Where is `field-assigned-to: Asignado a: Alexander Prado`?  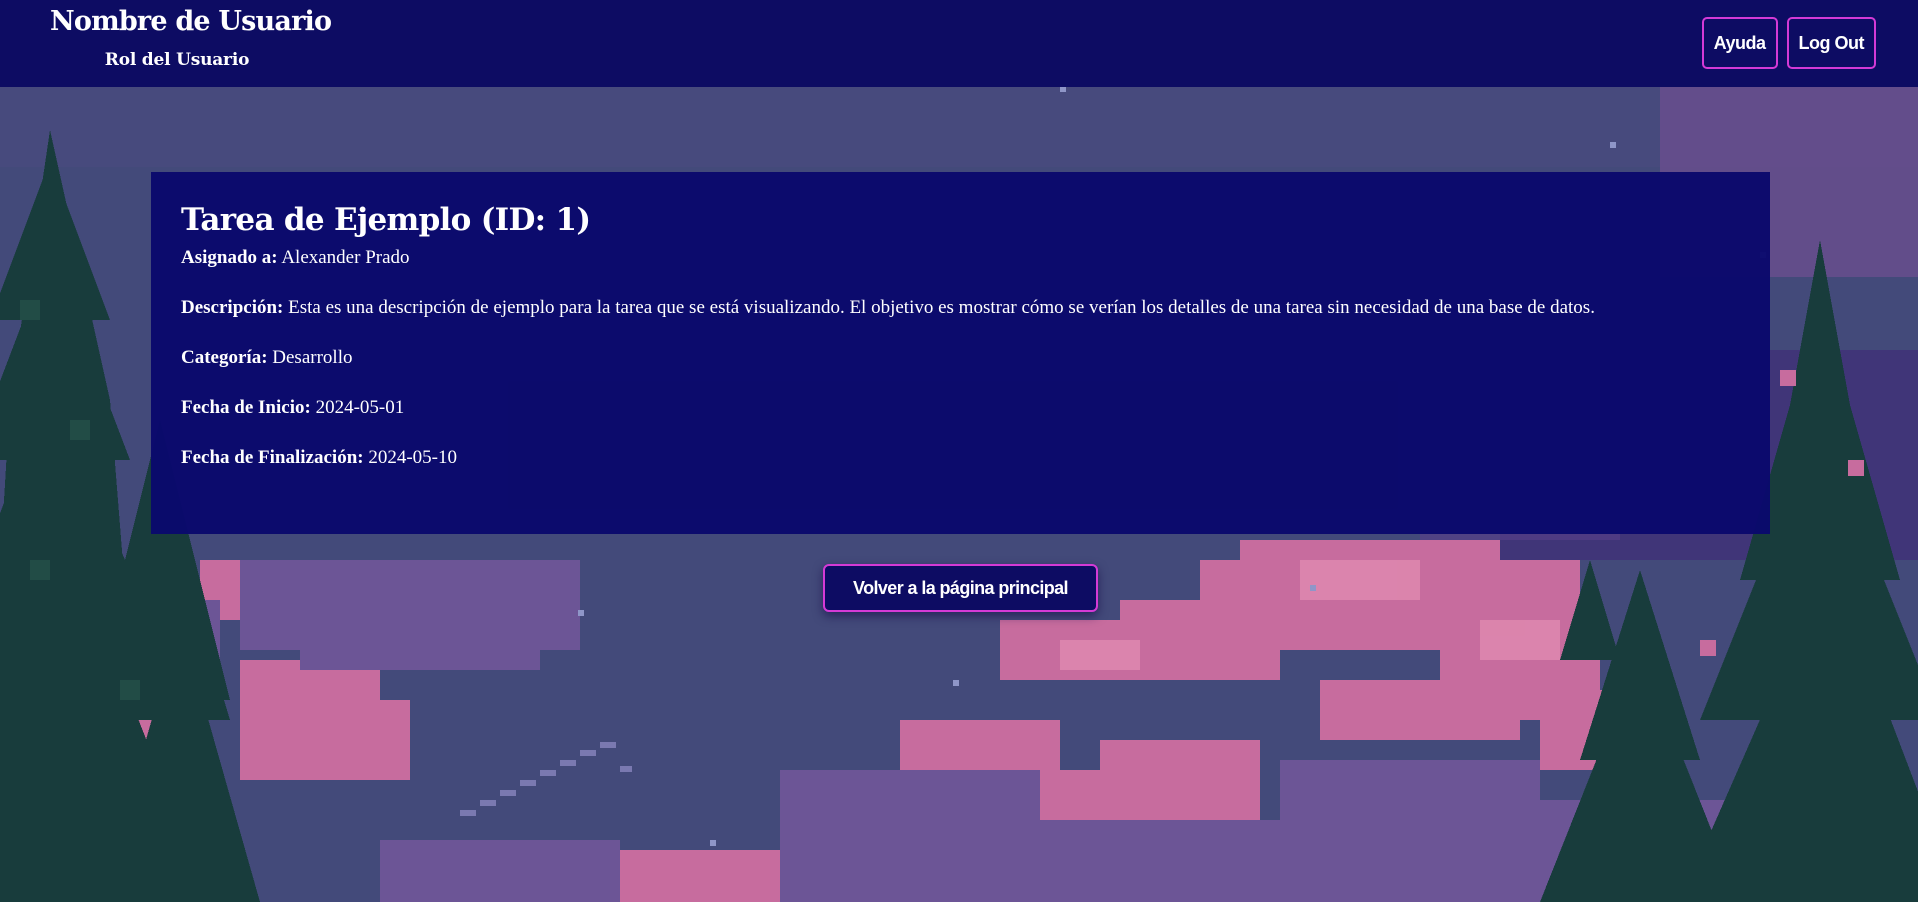
field-assigned-to: Asignado a: Alexander Prado is located at coordinates (960, 258).